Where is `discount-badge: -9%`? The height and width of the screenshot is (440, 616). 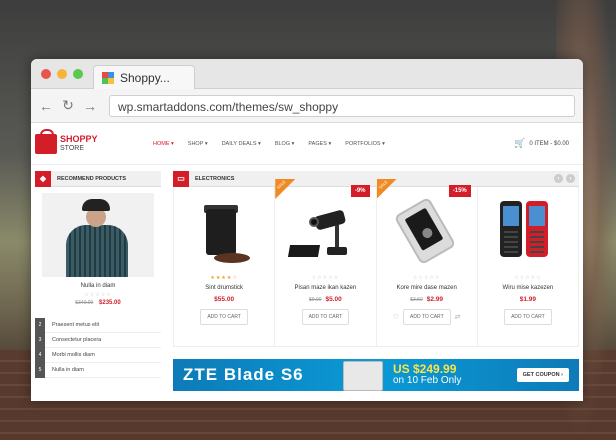
discount-badge: -9% is located at coordinates (360, 191).